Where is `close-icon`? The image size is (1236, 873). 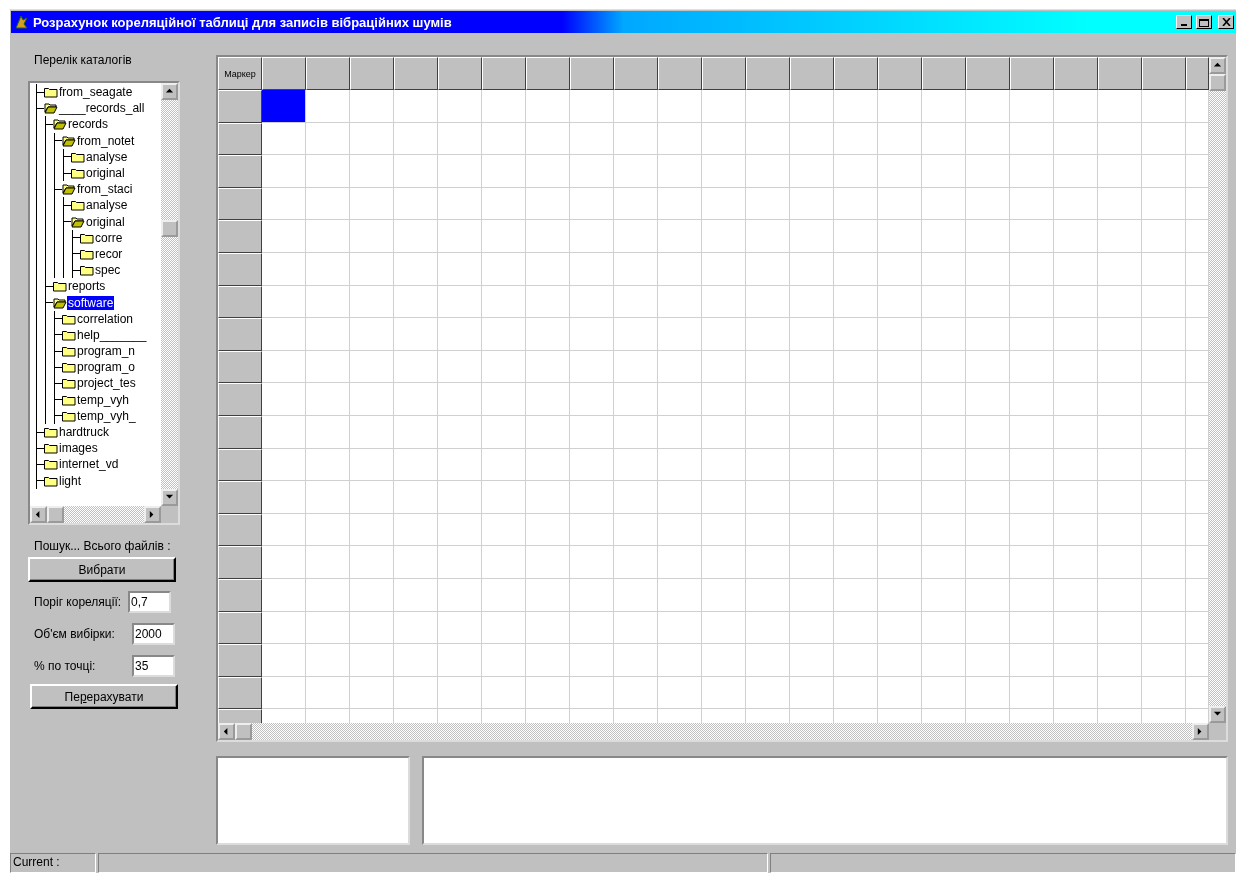
close-icon is located at coordinates (1226, 22).